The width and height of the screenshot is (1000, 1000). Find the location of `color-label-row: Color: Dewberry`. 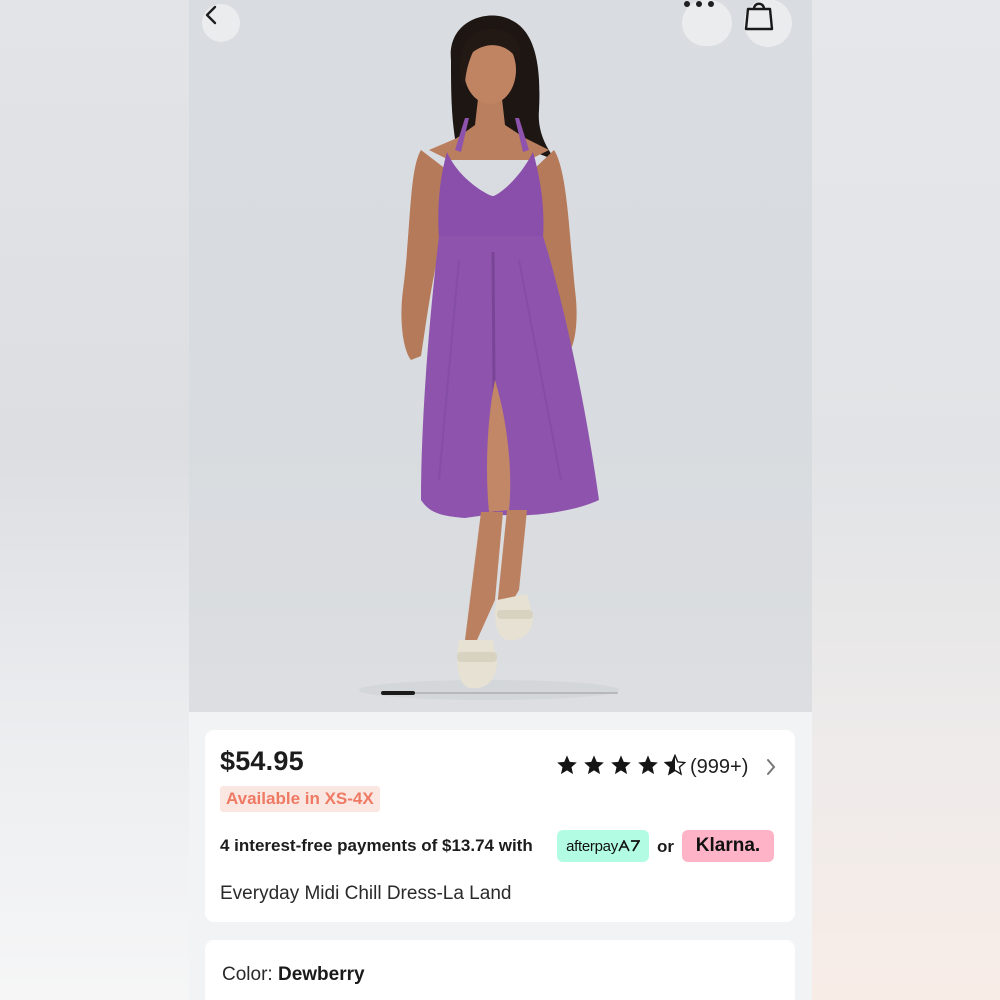

color-label-row: Color: Dewberry is located at coordinates (293, 975).